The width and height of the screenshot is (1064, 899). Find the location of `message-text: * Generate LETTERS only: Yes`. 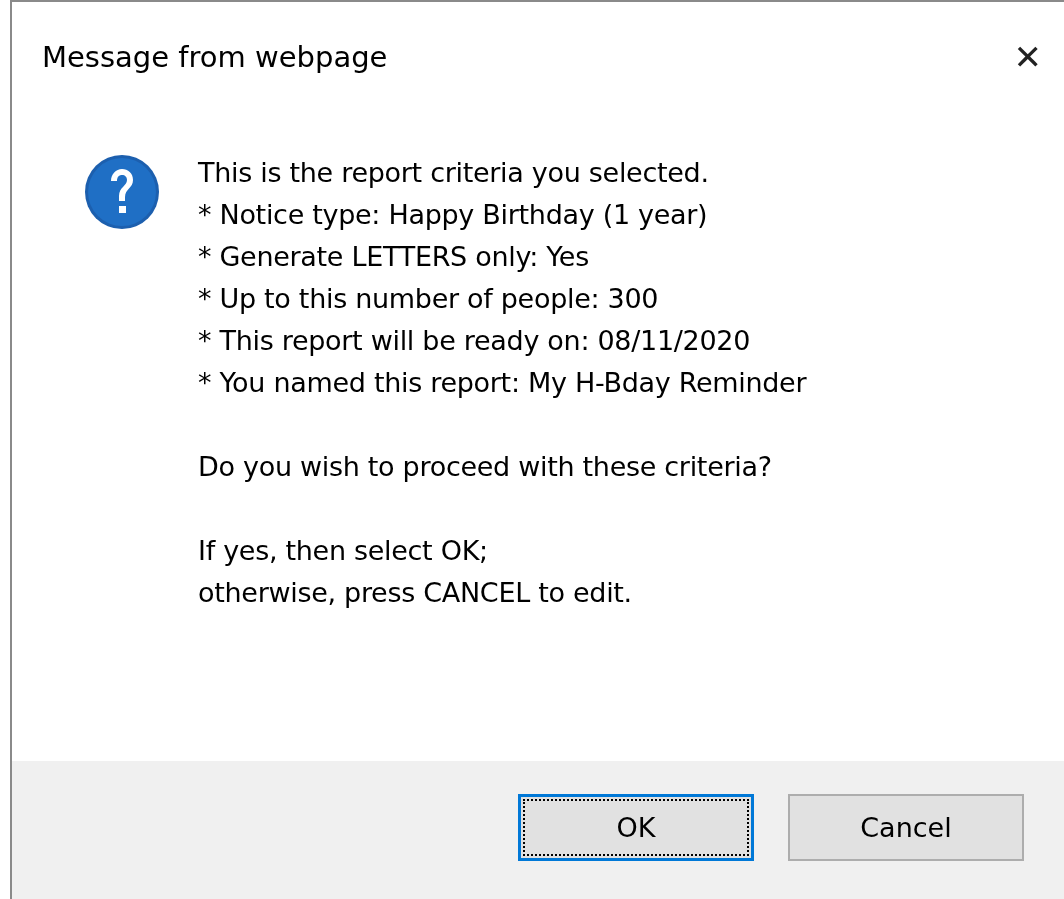

message-text: * Generate LETTERS only: Yes is located at coordinates (394, 257).